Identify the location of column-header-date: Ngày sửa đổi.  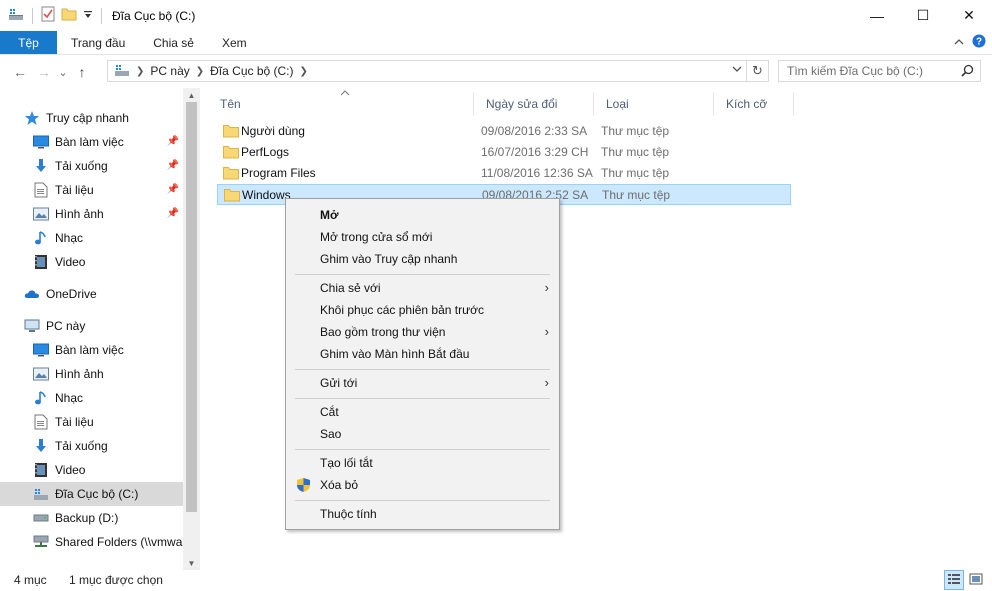
(534, 104).